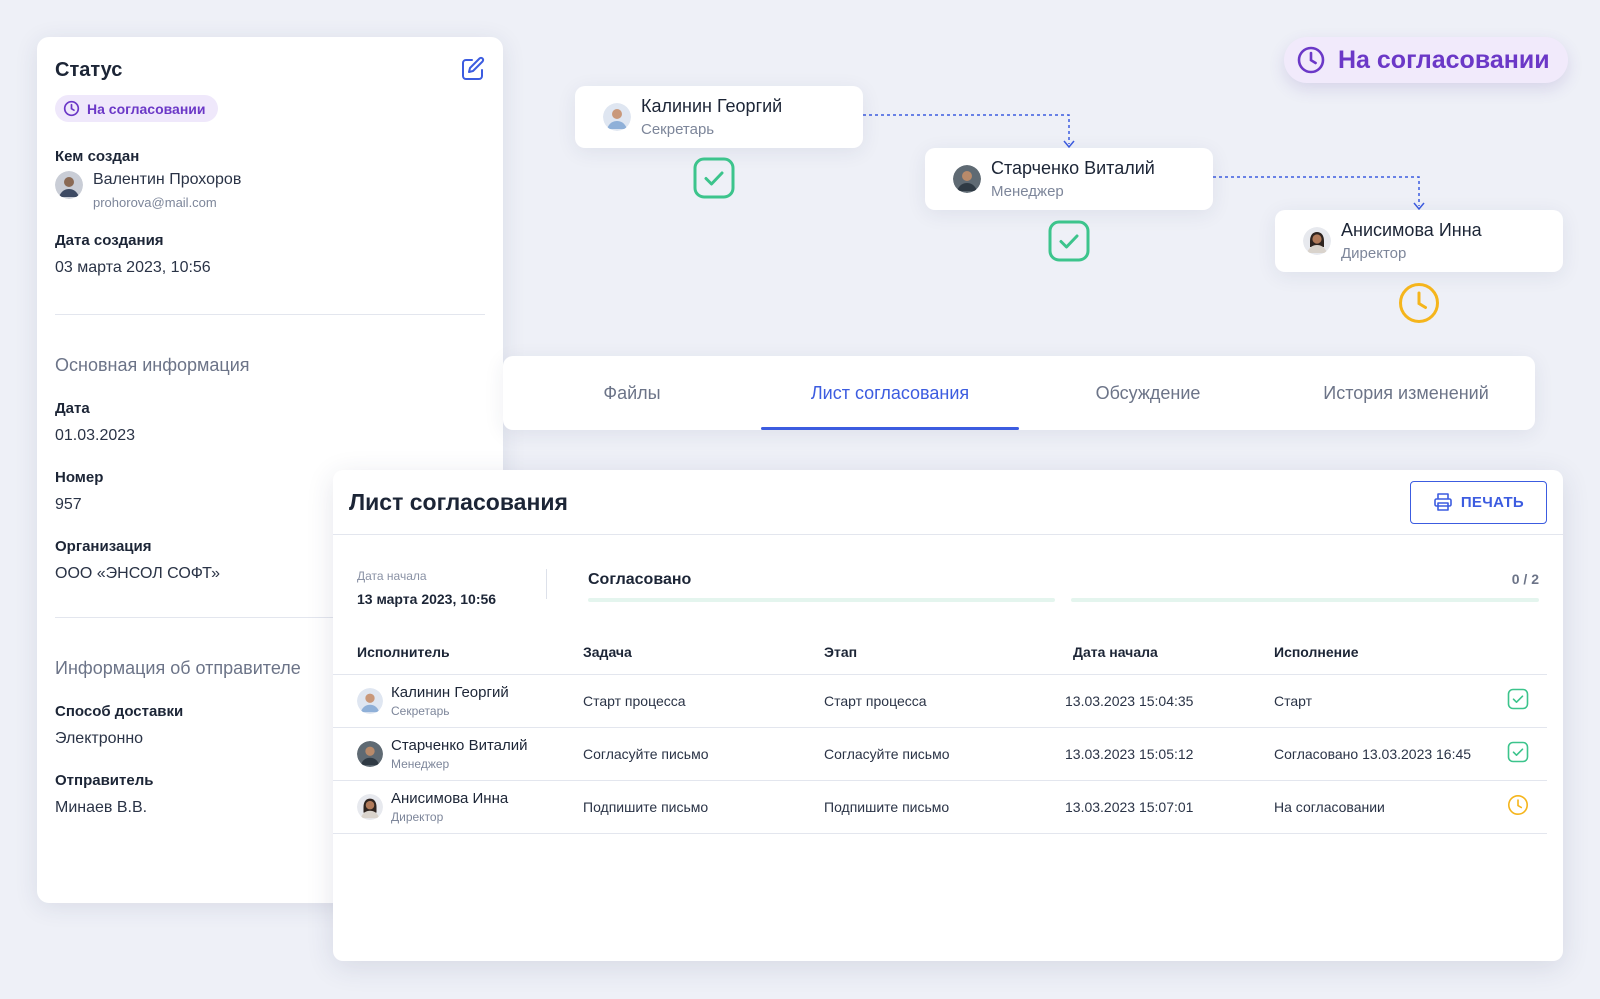 Image resolution: width=1600 pixels, height=999 pixels. Describe the element at coordinates (1390, 754) in the screenshot. I see `result-cell: Согласовано 13.03.2023 16:45` at that location.